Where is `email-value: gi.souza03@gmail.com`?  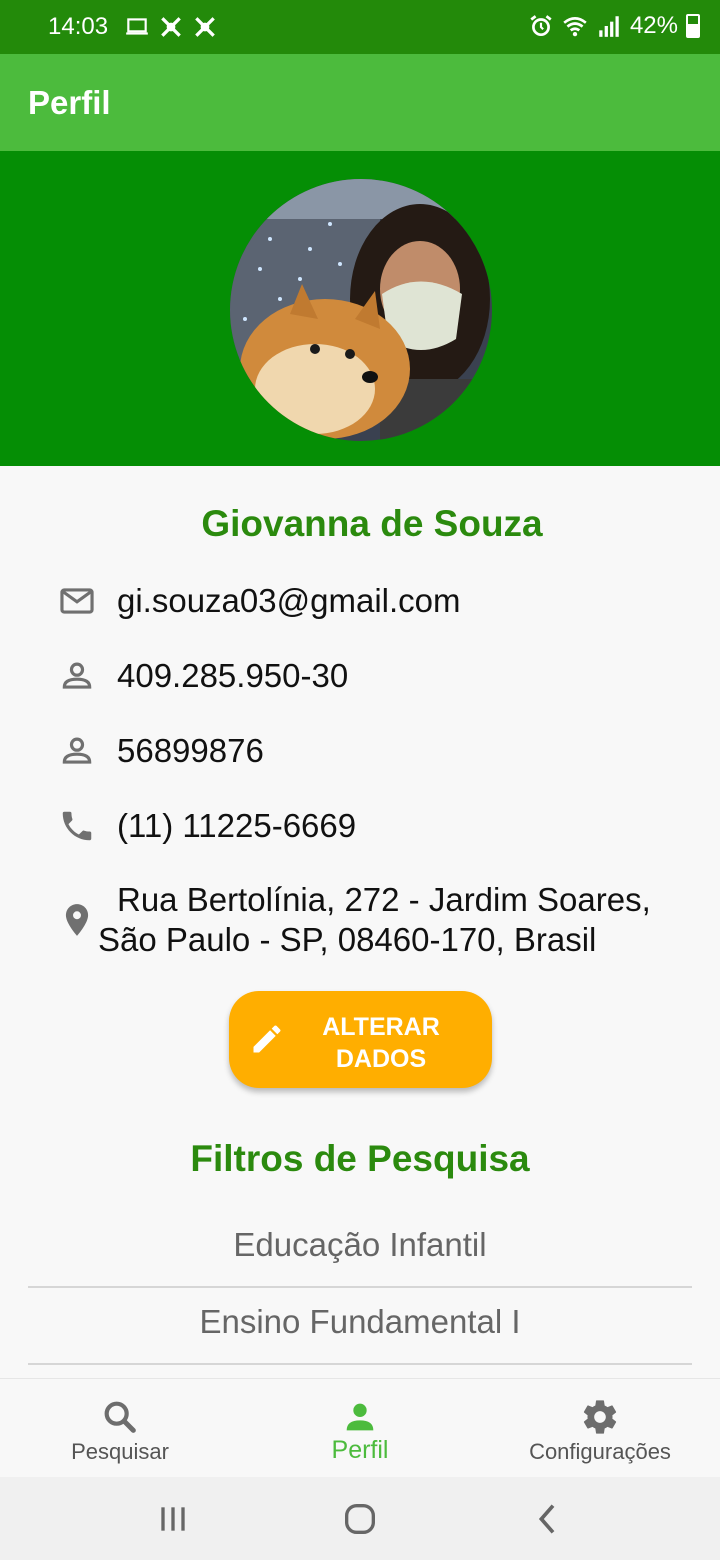 email-value: gi.souza03@gmail.com is located at coordinates (289, 600).